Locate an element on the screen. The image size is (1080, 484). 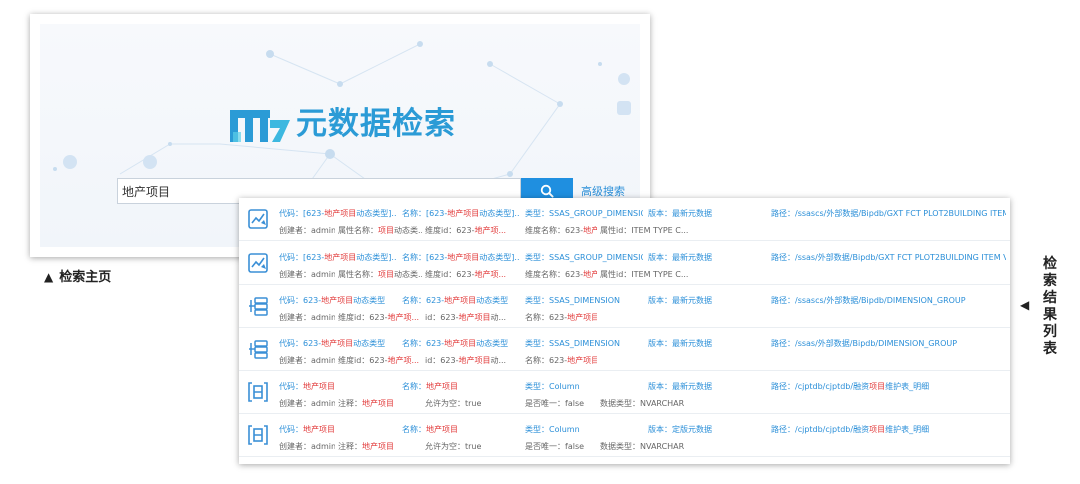
field-text: 注释： is located at coordinates (350, 403).